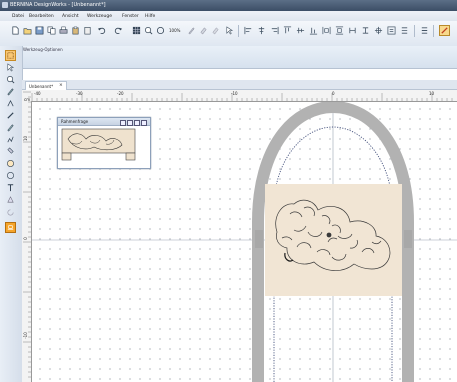  What do you see at coordinates (10, 55) in the screenshot?
I see `selection-tool-icon` at bounding box center [10, 55].